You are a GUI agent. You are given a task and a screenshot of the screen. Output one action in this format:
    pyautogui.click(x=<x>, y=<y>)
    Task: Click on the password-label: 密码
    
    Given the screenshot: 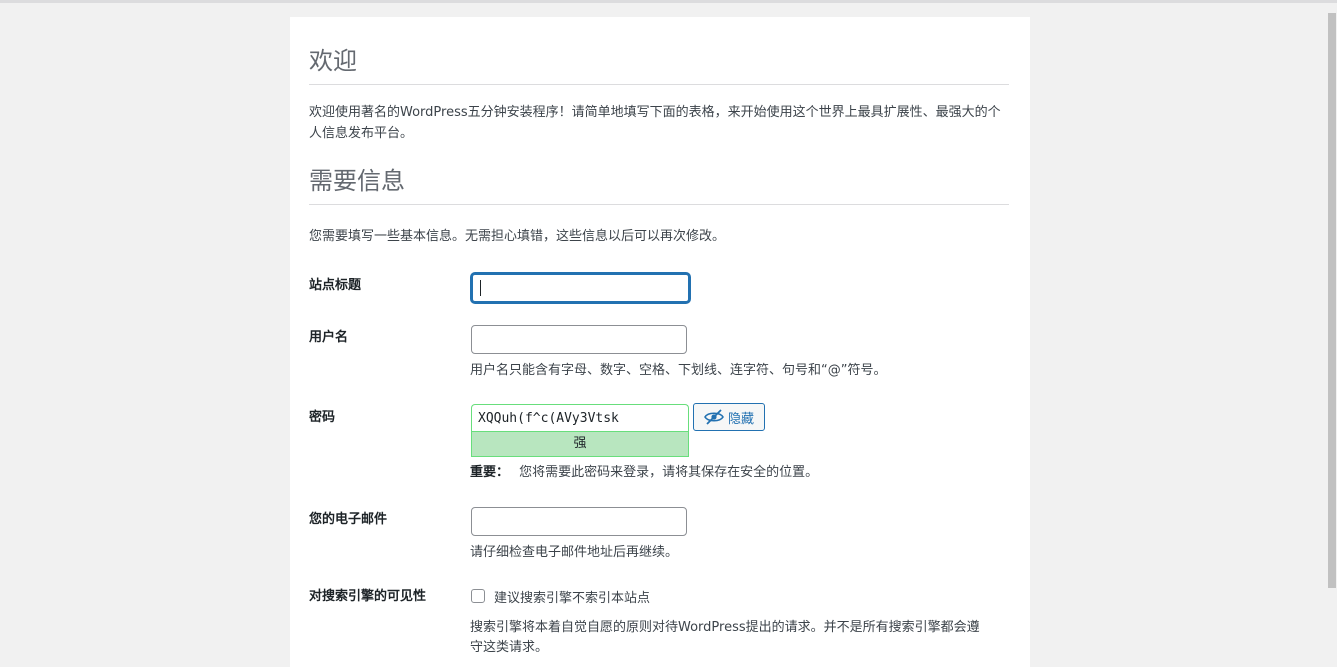 What is the action you would take?
    pyautogui.click(x=322, y=417)
    